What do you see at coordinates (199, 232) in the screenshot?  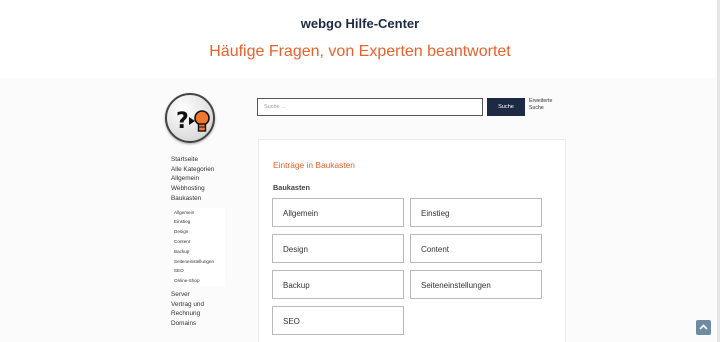 I see `sidebar-subitem-design: Design` at bounding box center [199, 232].